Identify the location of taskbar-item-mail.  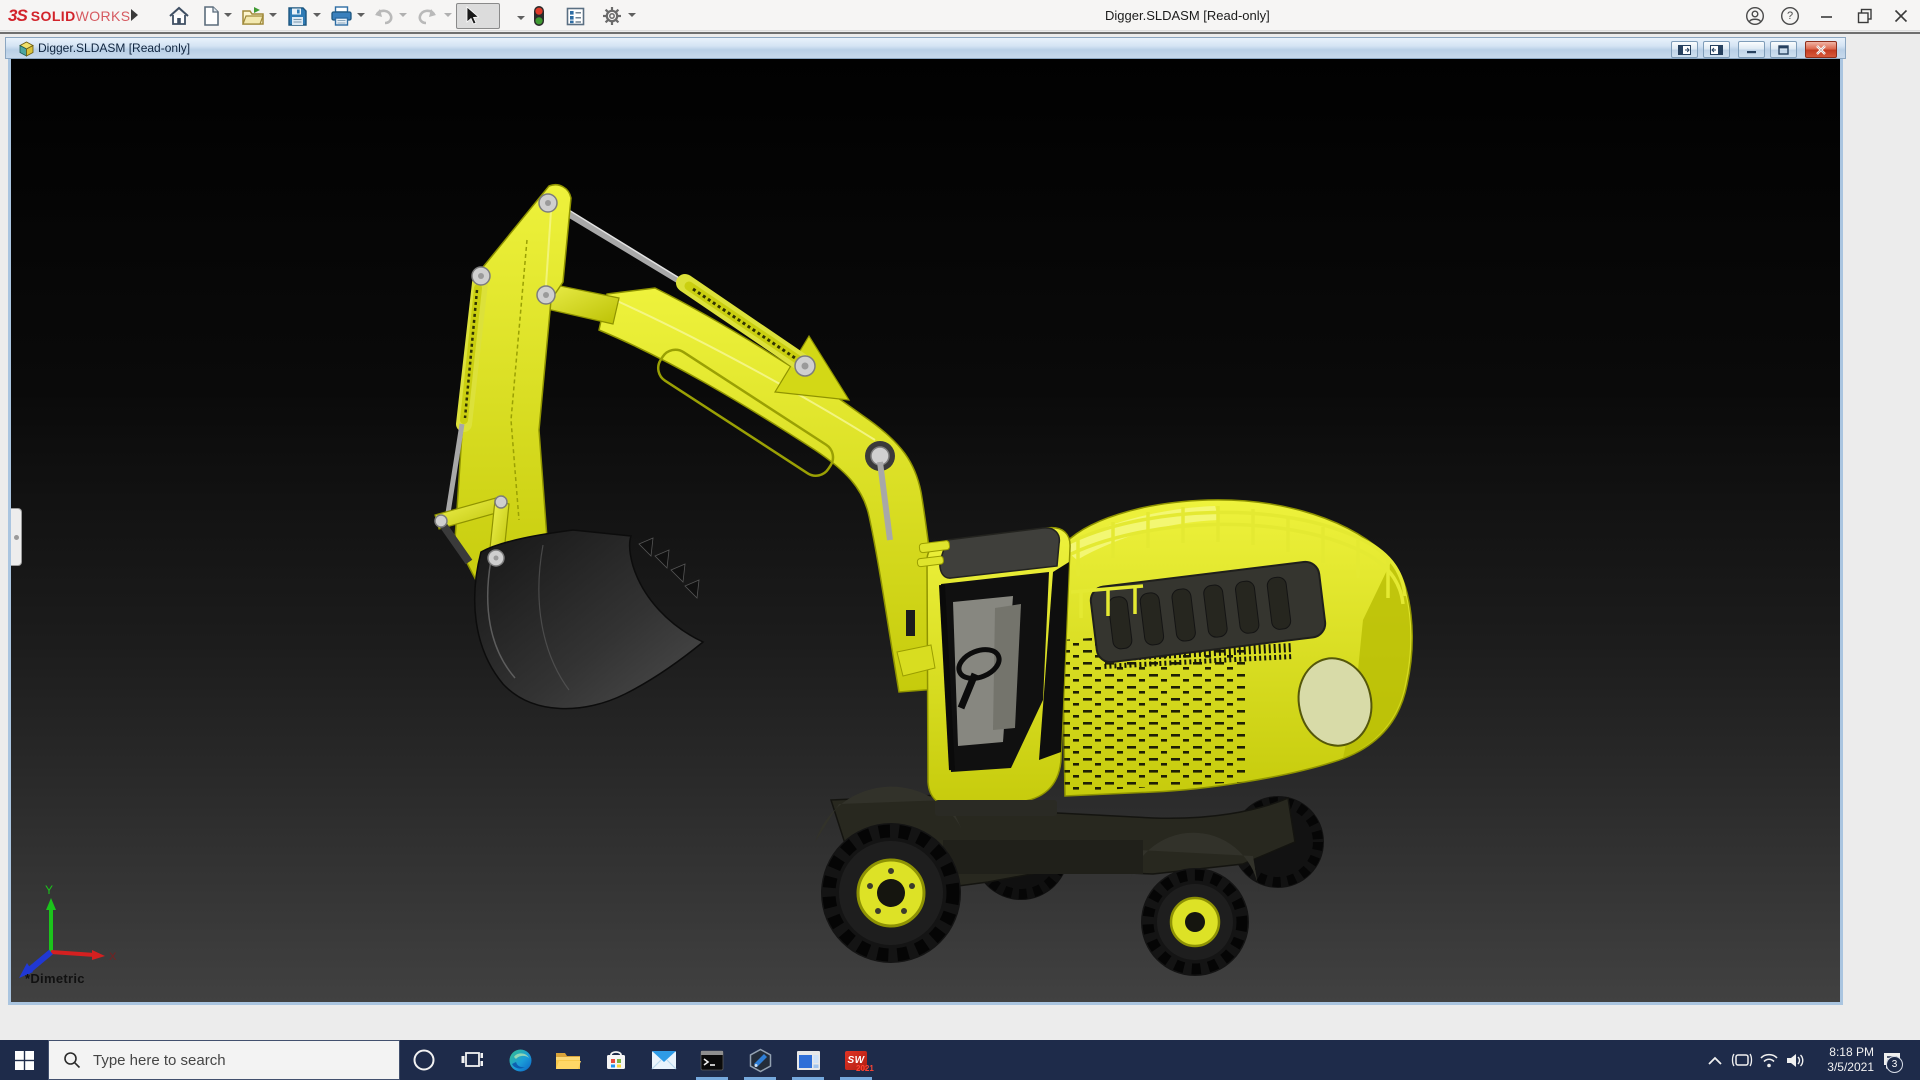
(664, 1060).